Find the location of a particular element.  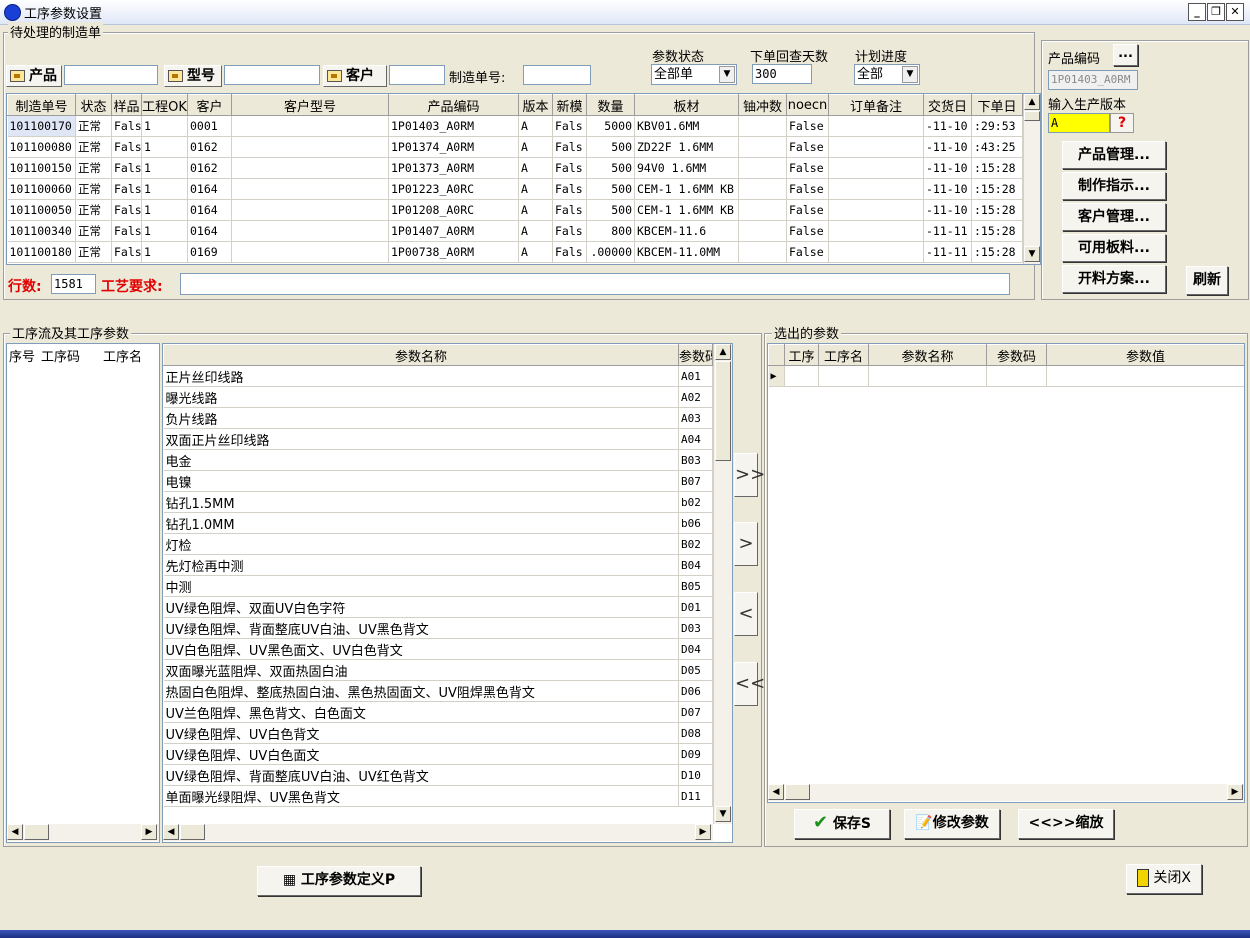

product-input is located at coordinates (111, 75).